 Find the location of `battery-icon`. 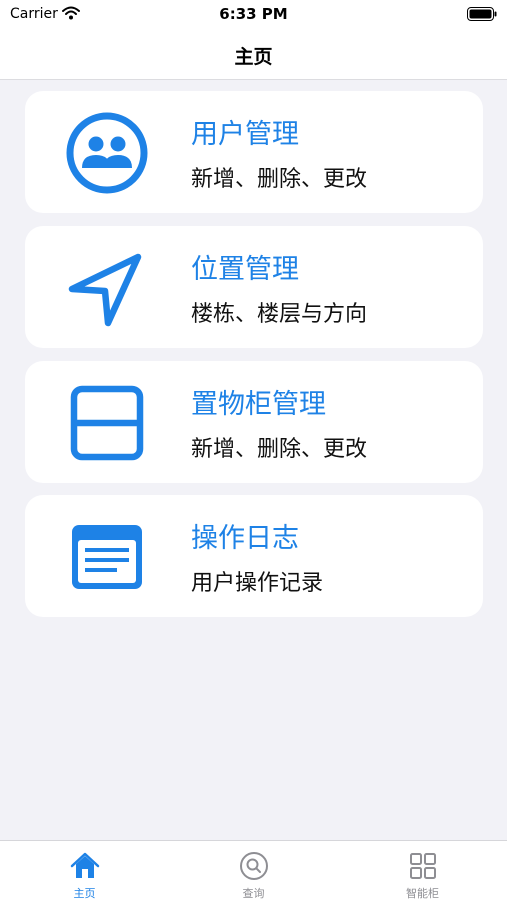

battery-icon is located at coordinates (482, 14).